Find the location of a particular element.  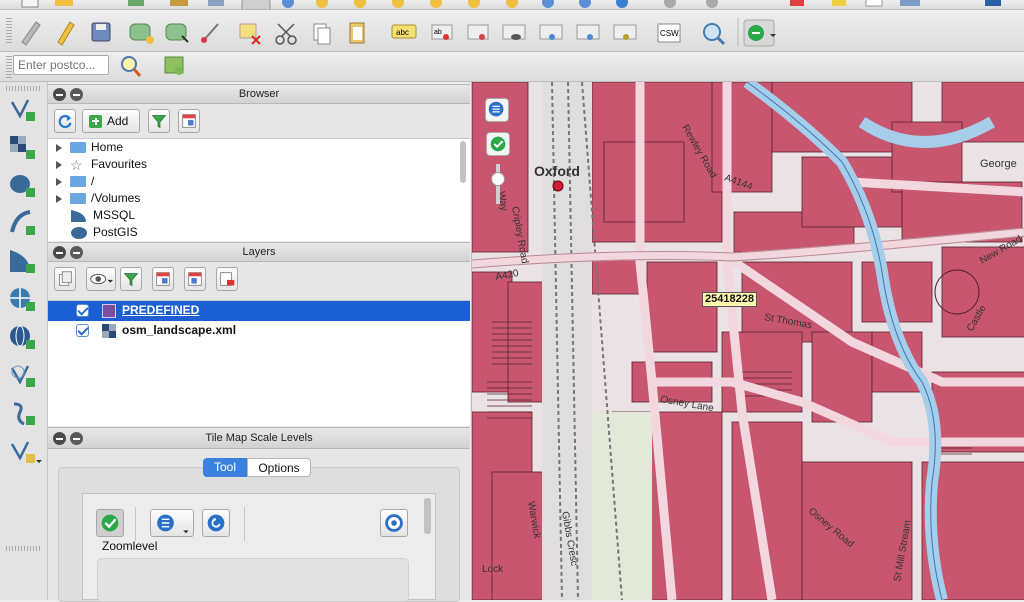

browser-panel-title: Browser is located at coordinates (259, 94).